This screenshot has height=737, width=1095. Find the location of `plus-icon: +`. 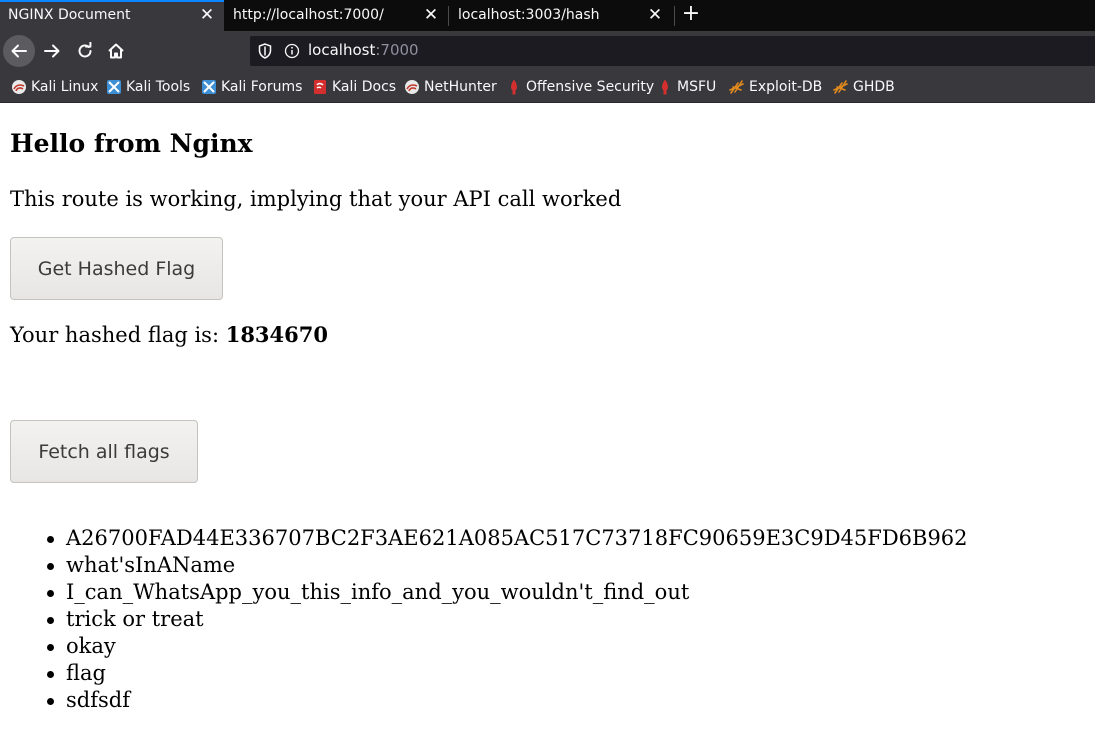

plus-icon: + is located at coordinates (691, 15).